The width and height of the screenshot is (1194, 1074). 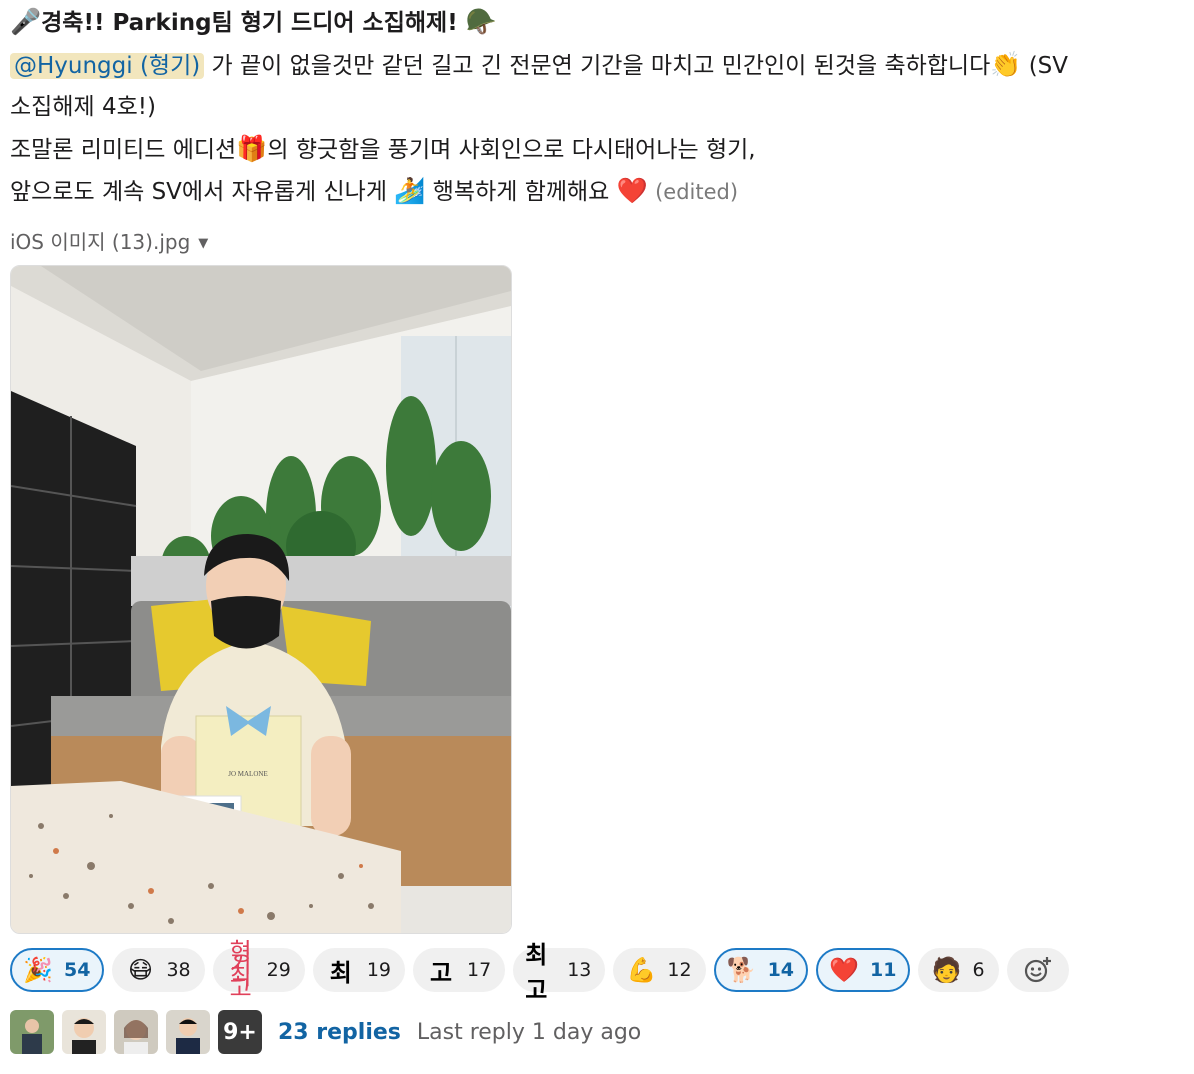 What do you see at coordinates (579, 970) in the screenshot?
I see `reaction-count: 13` at bounding box center [579, 970].